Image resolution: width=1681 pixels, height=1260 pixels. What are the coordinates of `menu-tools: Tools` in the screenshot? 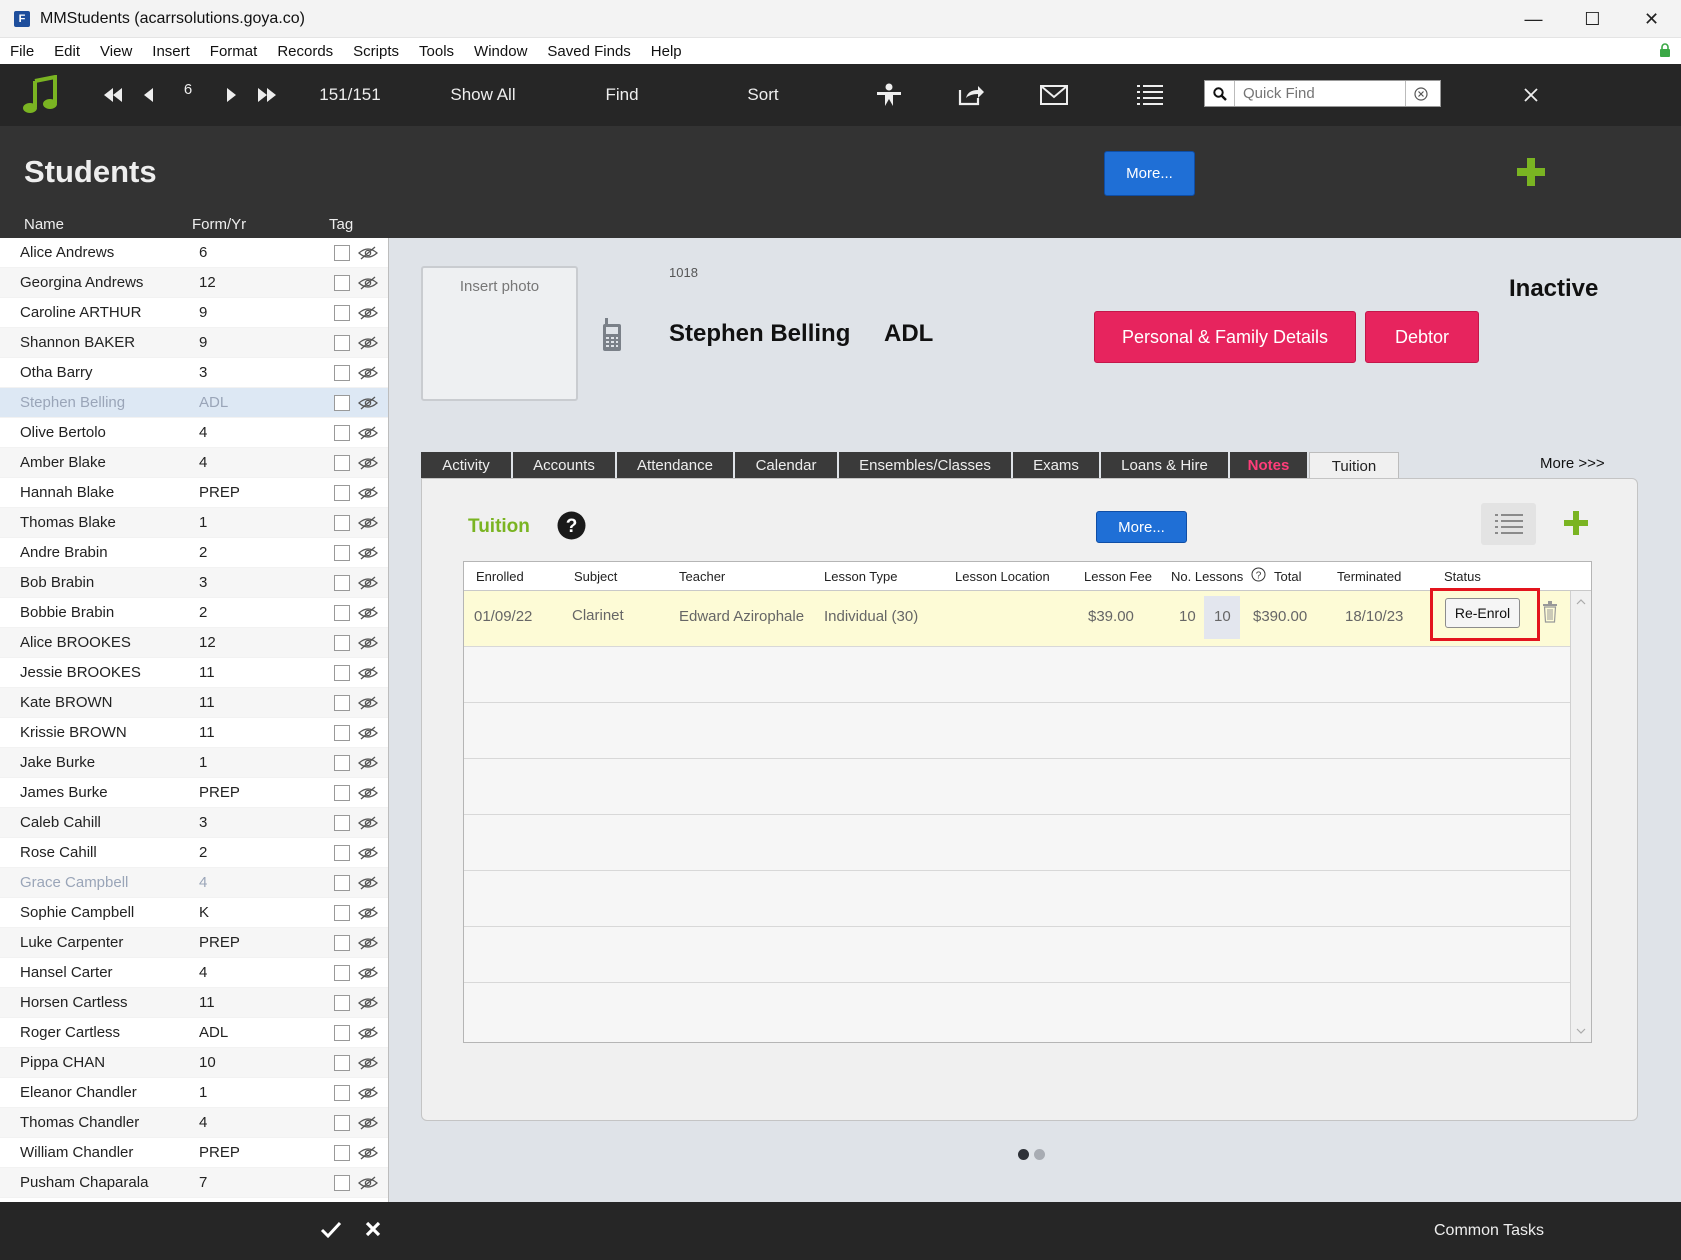 It's located at (436, 51).